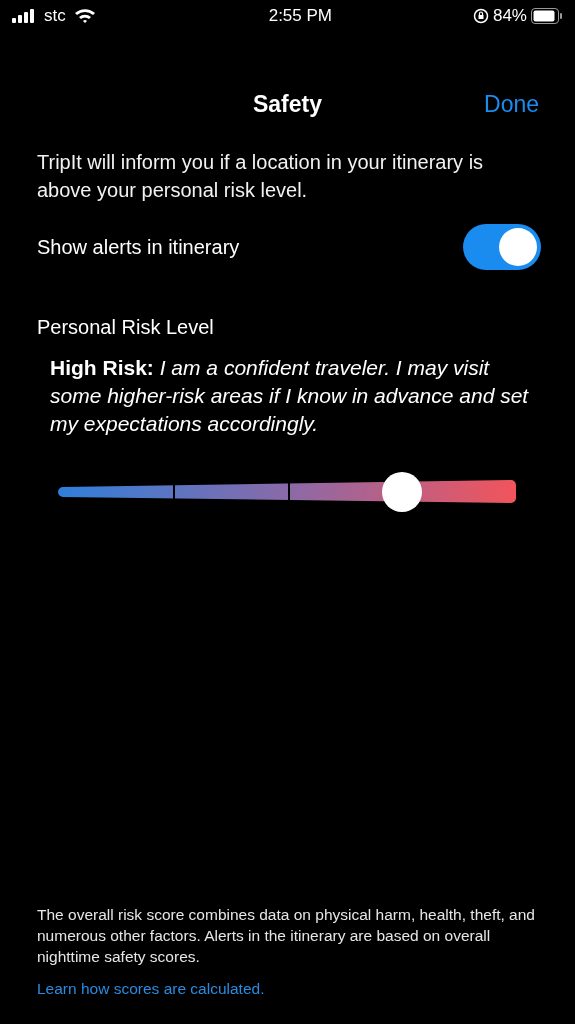 The image size is (575, 1024). Describe the element at coordinates (511, 104) in the screenshot. I see `done-button: Done` at that location.